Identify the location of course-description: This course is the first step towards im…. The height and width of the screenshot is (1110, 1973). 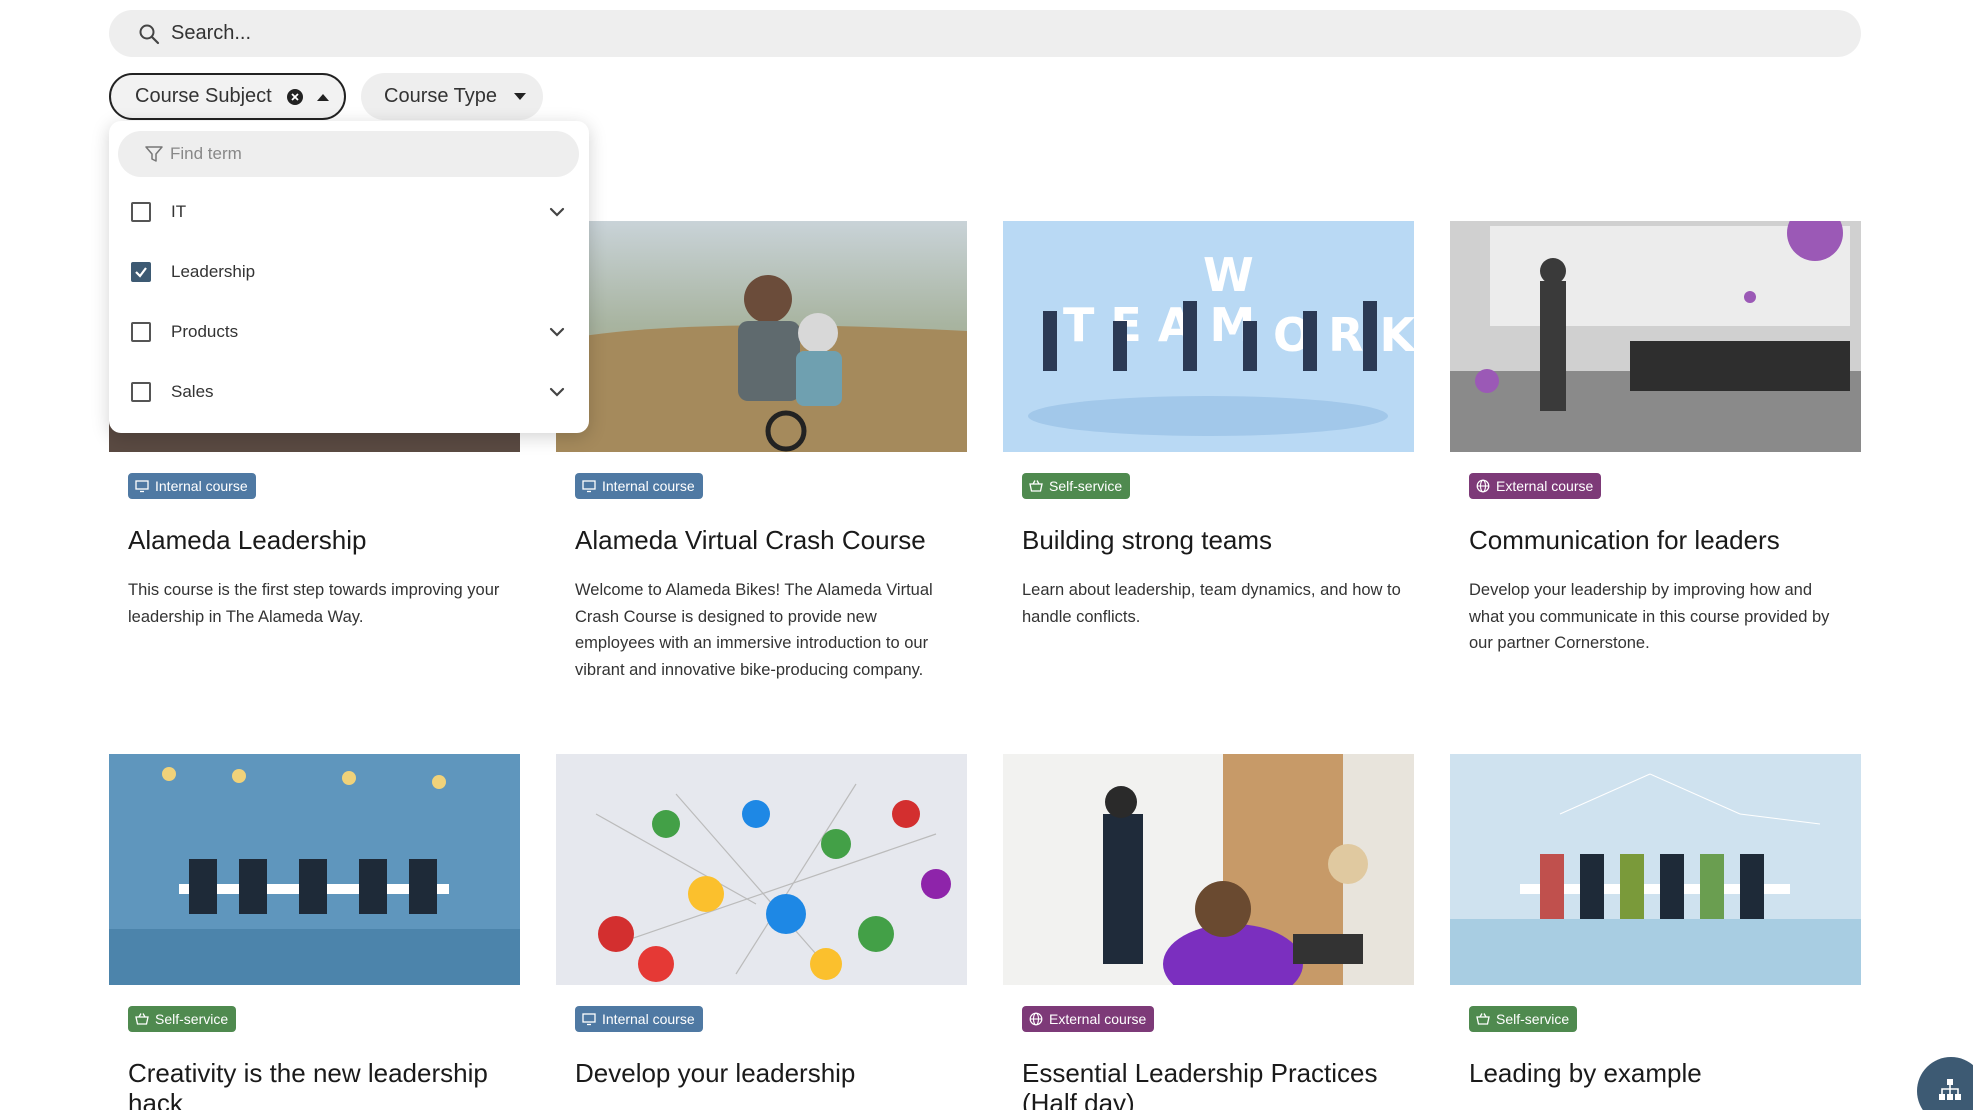
(314, 603).